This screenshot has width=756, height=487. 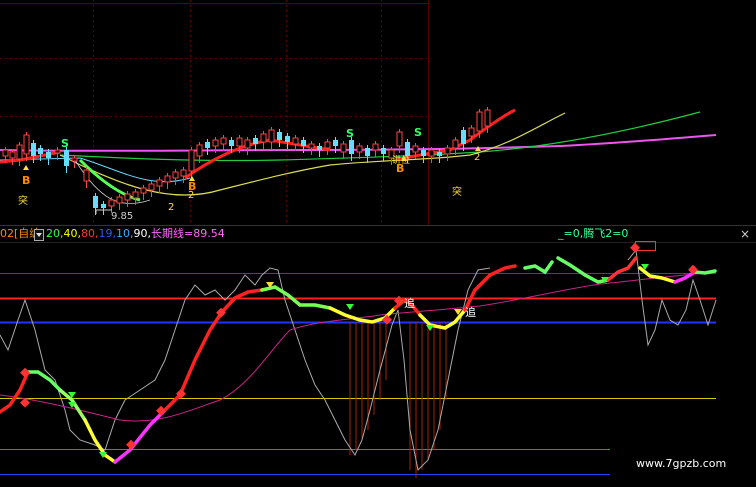 I want to click on close-indicator-button: ×, so click(x=745, y=234).